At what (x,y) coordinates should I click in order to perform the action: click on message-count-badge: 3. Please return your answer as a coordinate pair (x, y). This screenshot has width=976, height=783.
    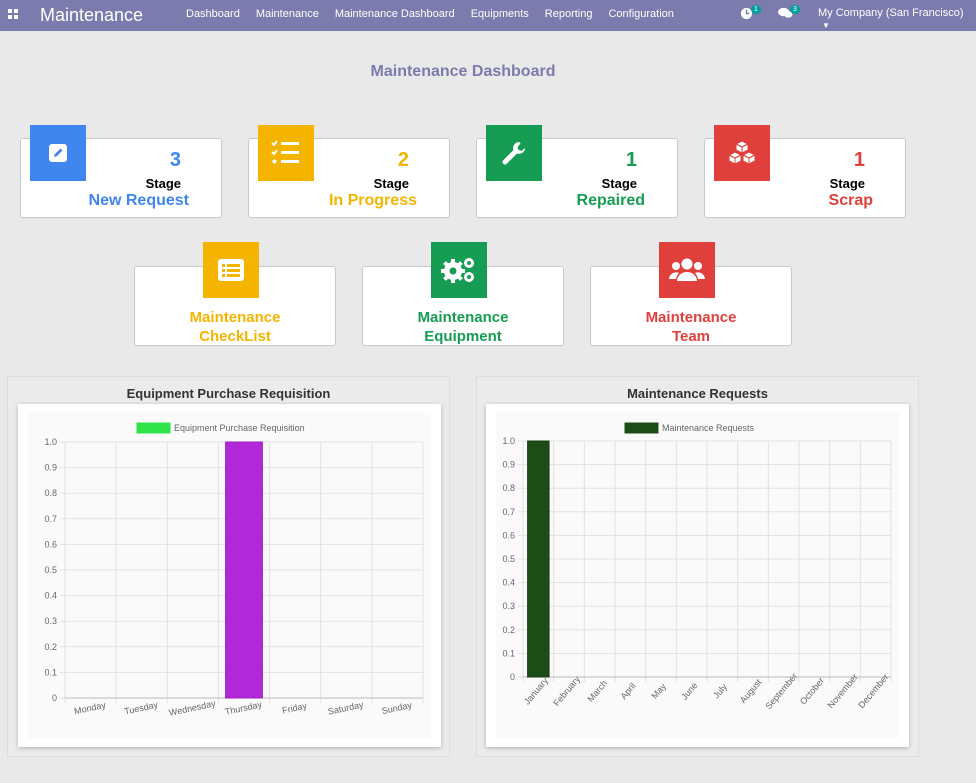
    Looking at the image, I should click on (795, 9).